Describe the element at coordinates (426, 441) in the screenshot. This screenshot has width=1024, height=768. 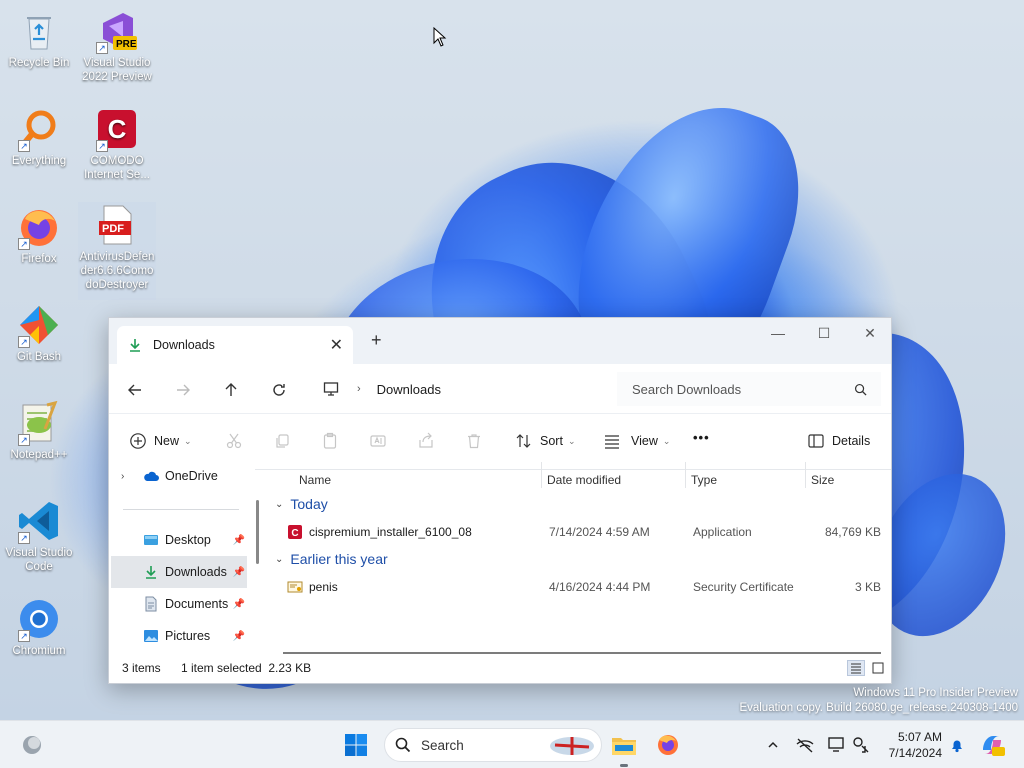
I see `share-button` at that location.